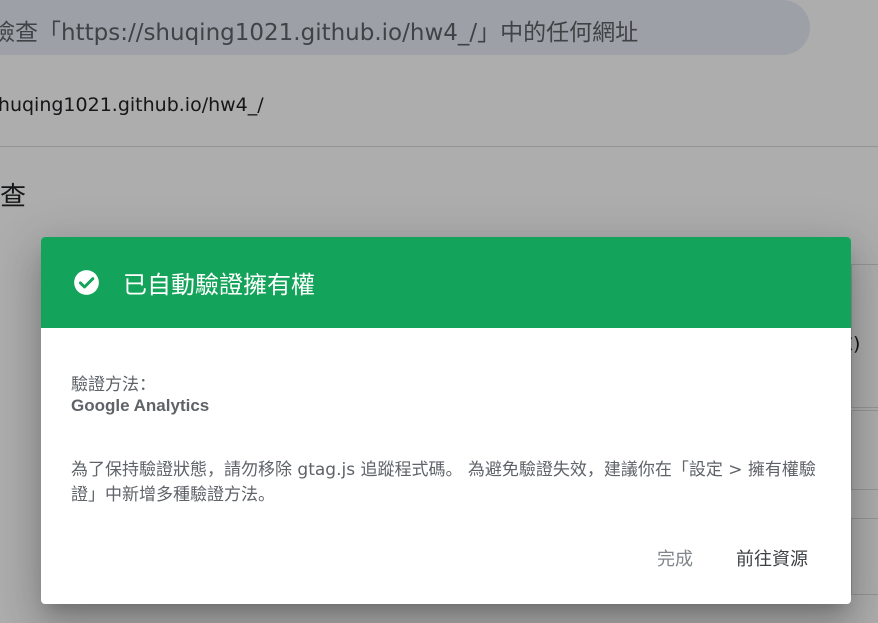 The width and height of the screenshot is (878, 623). Describe the element at coordinates (219, 285) in the screenshot. I see `dialog-title: 已自動驗證擁有權` at that location.